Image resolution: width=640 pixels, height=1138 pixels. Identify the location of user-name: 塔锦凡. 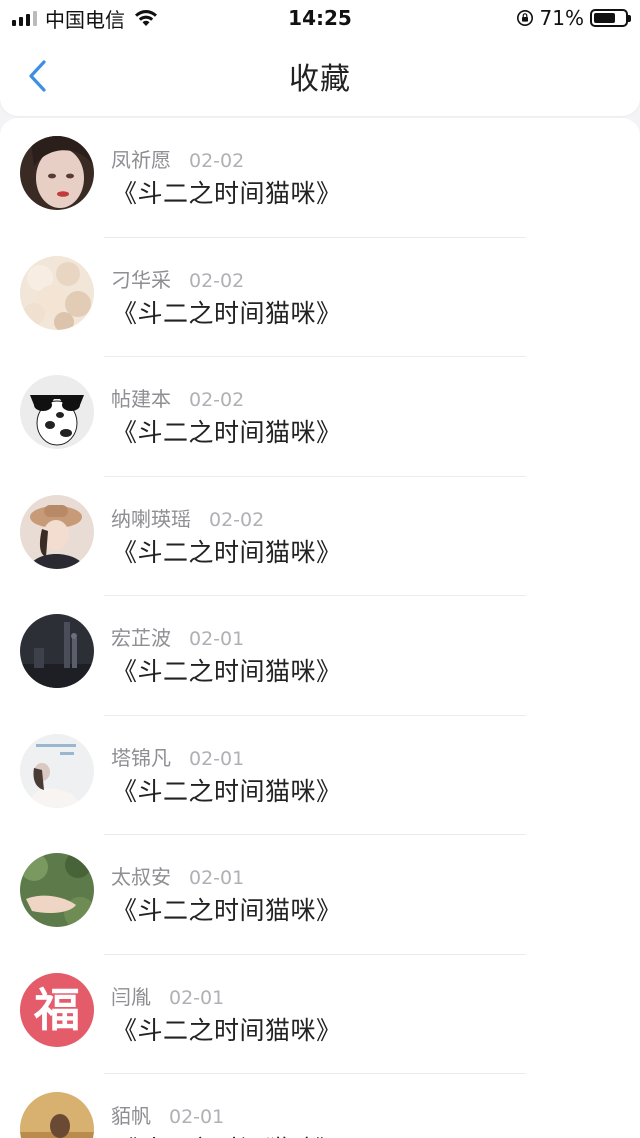
(141, 757).